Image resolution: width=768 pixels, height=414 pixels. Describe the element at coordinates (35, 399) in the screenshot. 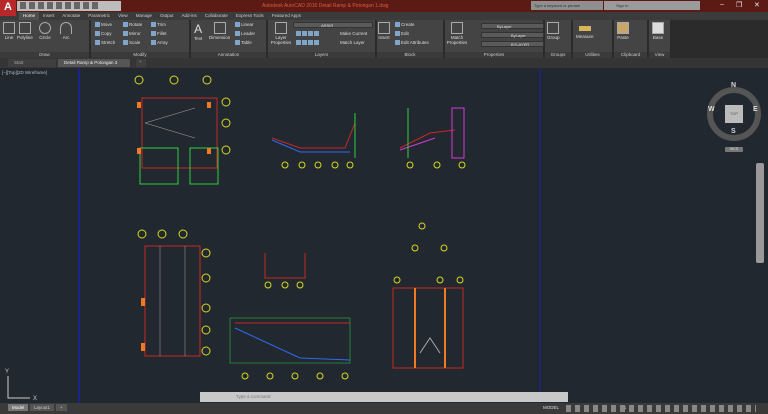

I see `svg-text: X` at that location.